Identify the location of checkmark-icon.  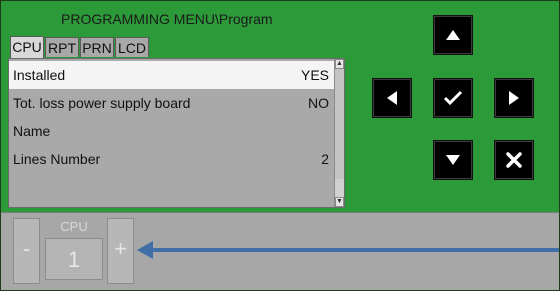
(453, 98).